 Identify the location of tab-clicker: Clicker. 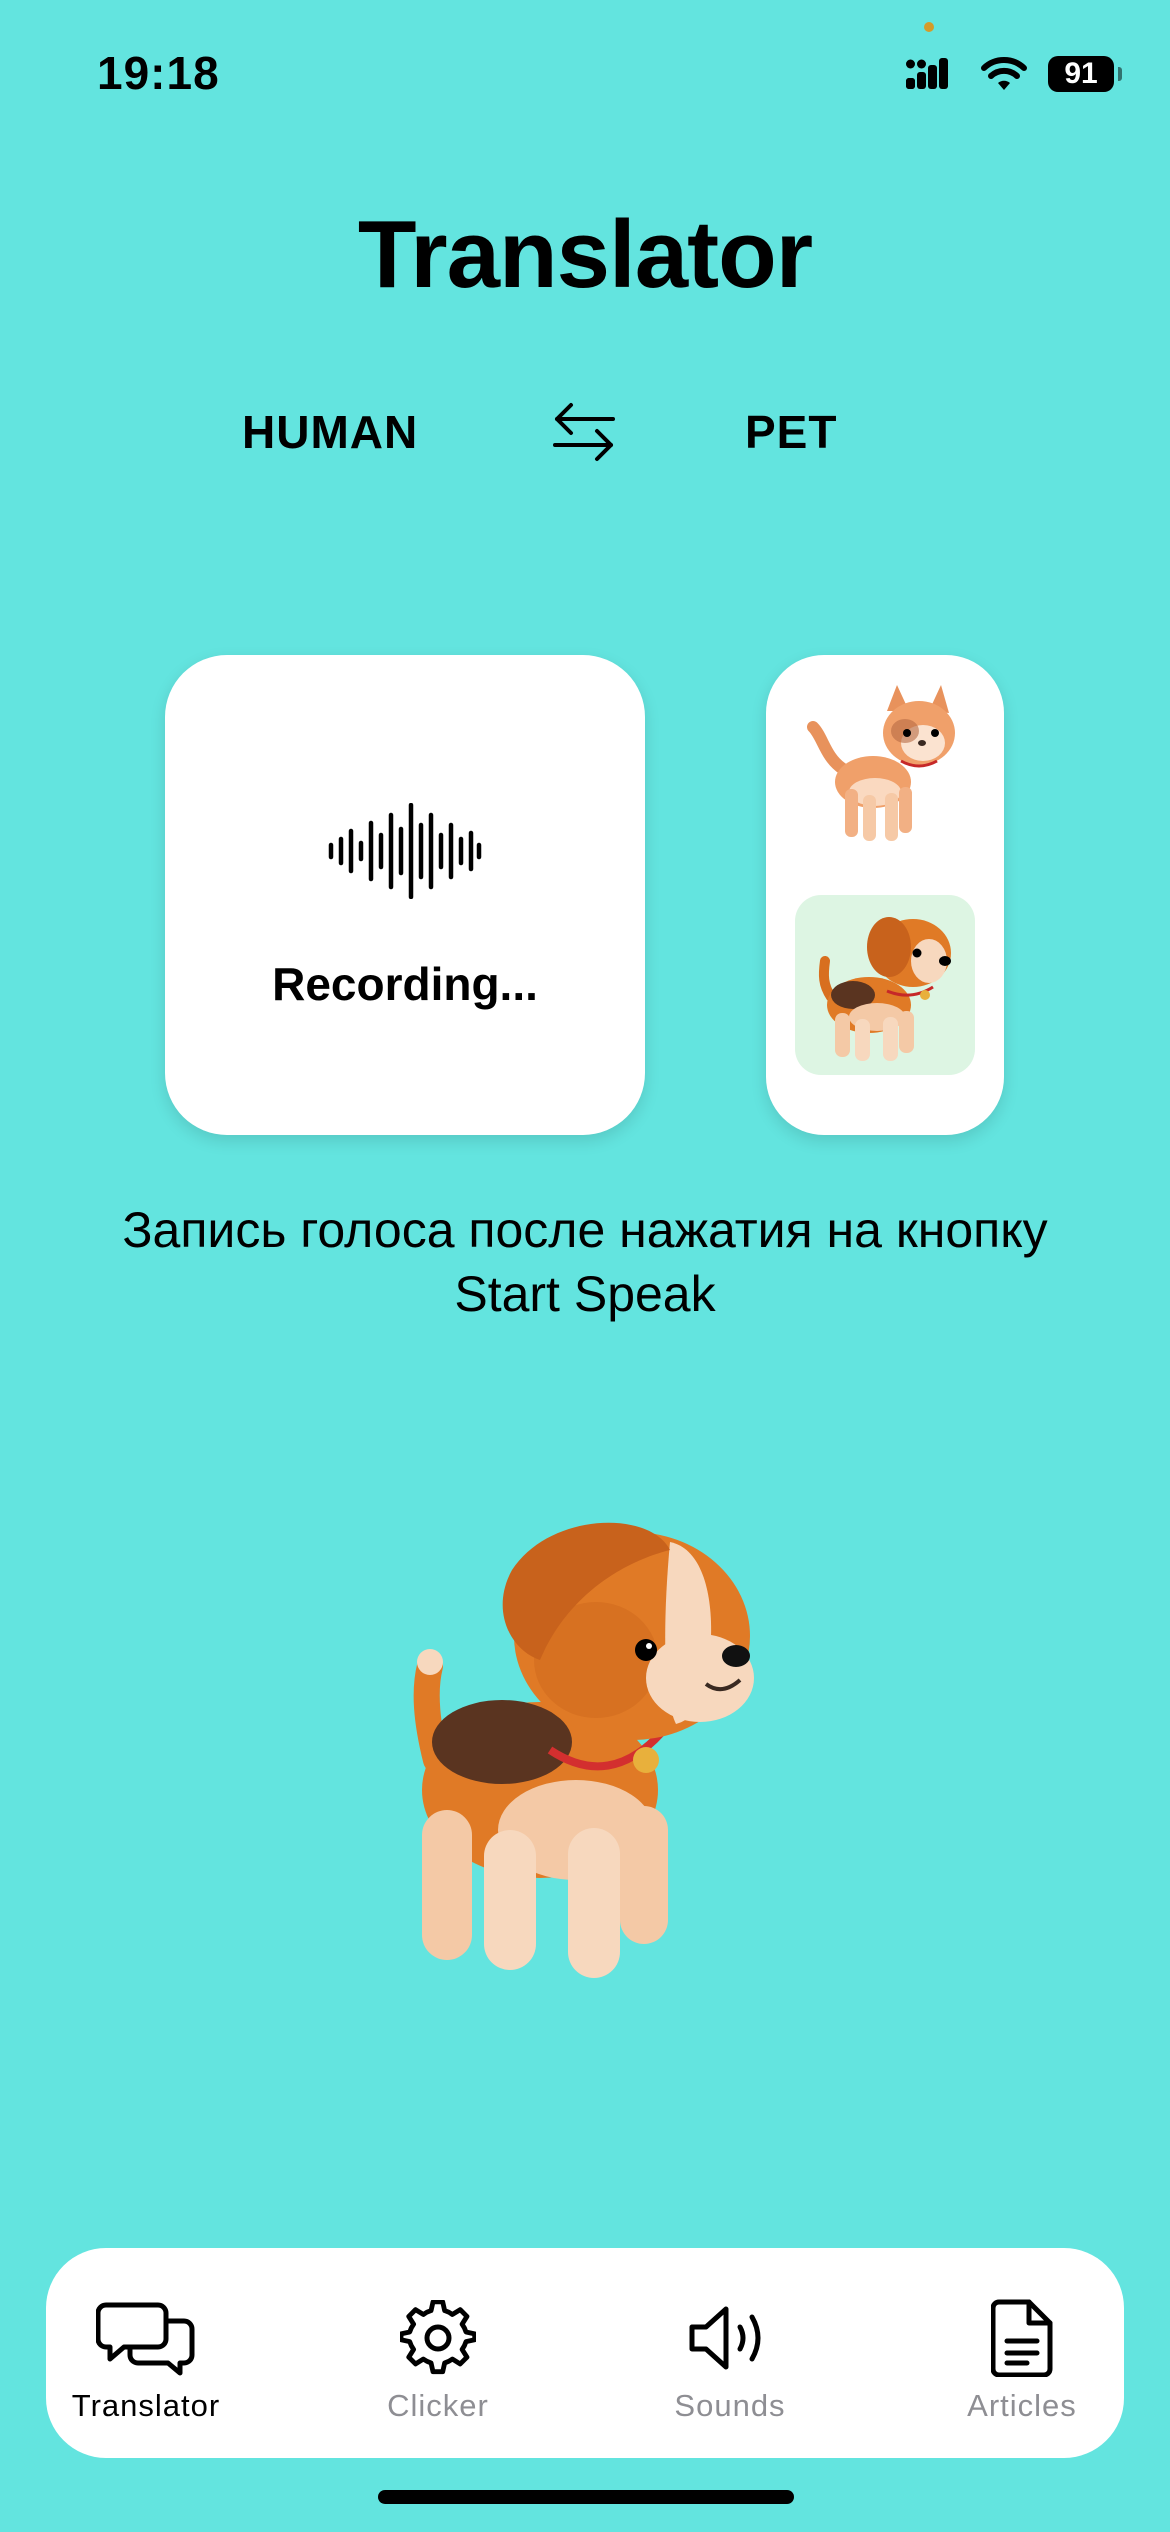
(438, 2361).